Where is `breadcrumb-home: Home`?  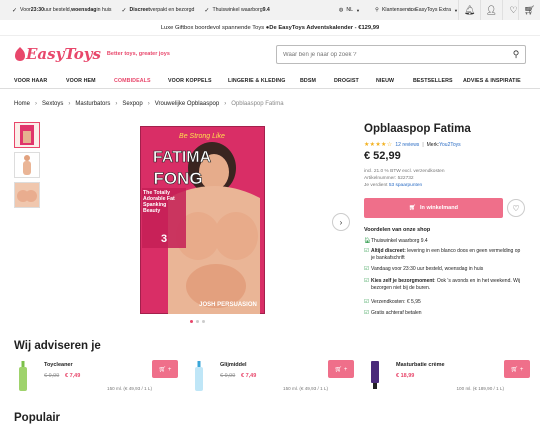
breadcrumb-home: Home is located at coordinates (22, 104).